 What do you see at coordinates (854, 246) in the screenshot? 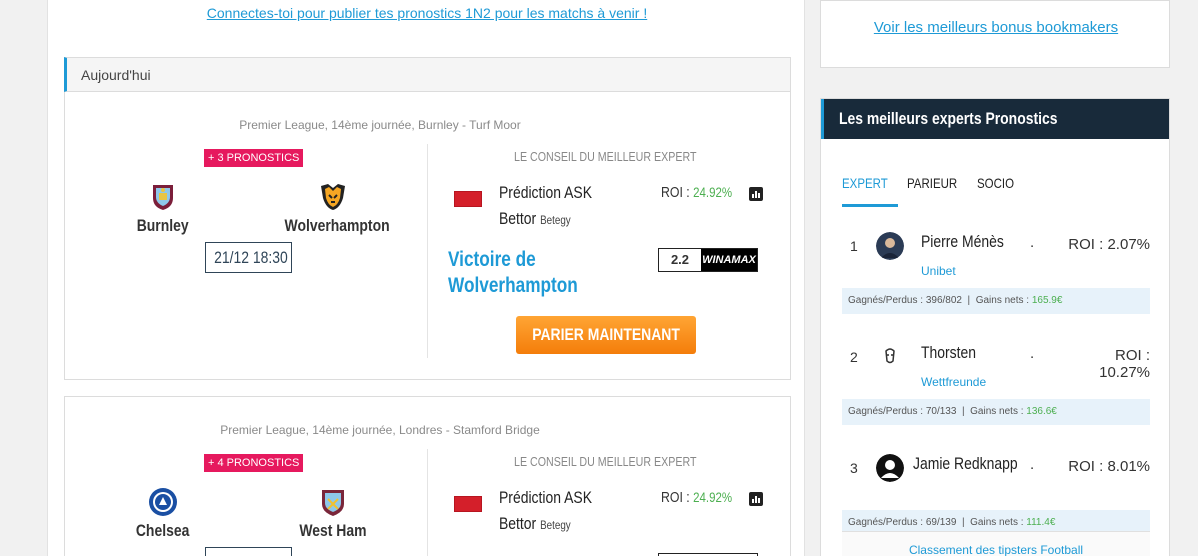
I see `expert-rank: 1` at bounding box center [854, 246].